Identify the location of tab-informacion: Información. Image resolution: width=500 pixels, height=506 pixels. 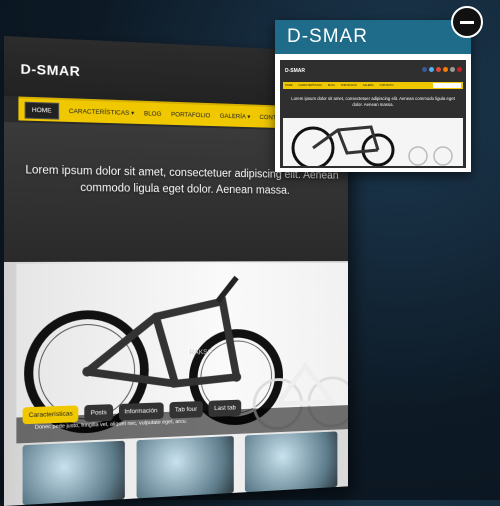
(141, 411).